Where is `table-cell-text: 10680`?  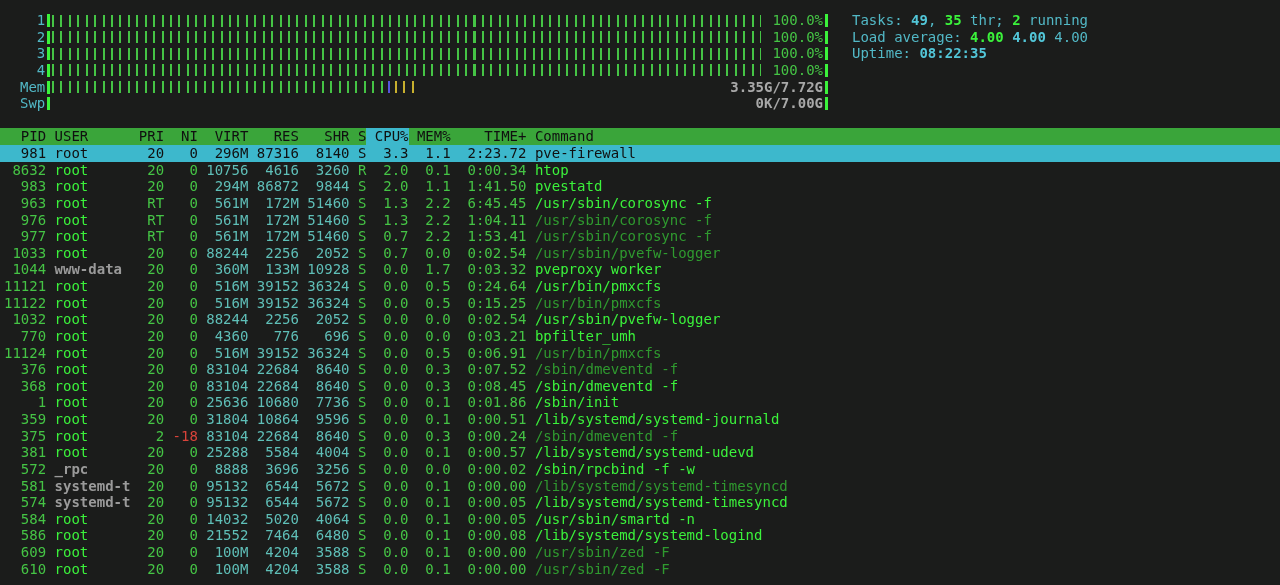
table-cell-text: 10680 is located at coordinates (277, 402).